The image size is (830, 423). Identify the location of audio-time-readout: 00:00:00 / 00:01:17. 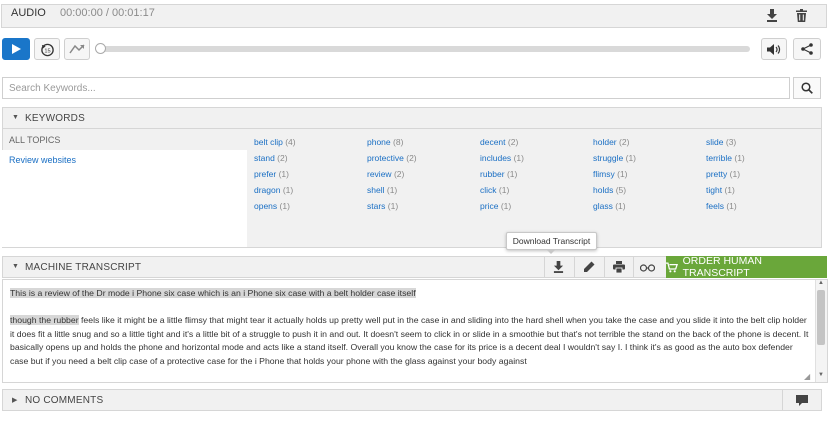
(107, 13).